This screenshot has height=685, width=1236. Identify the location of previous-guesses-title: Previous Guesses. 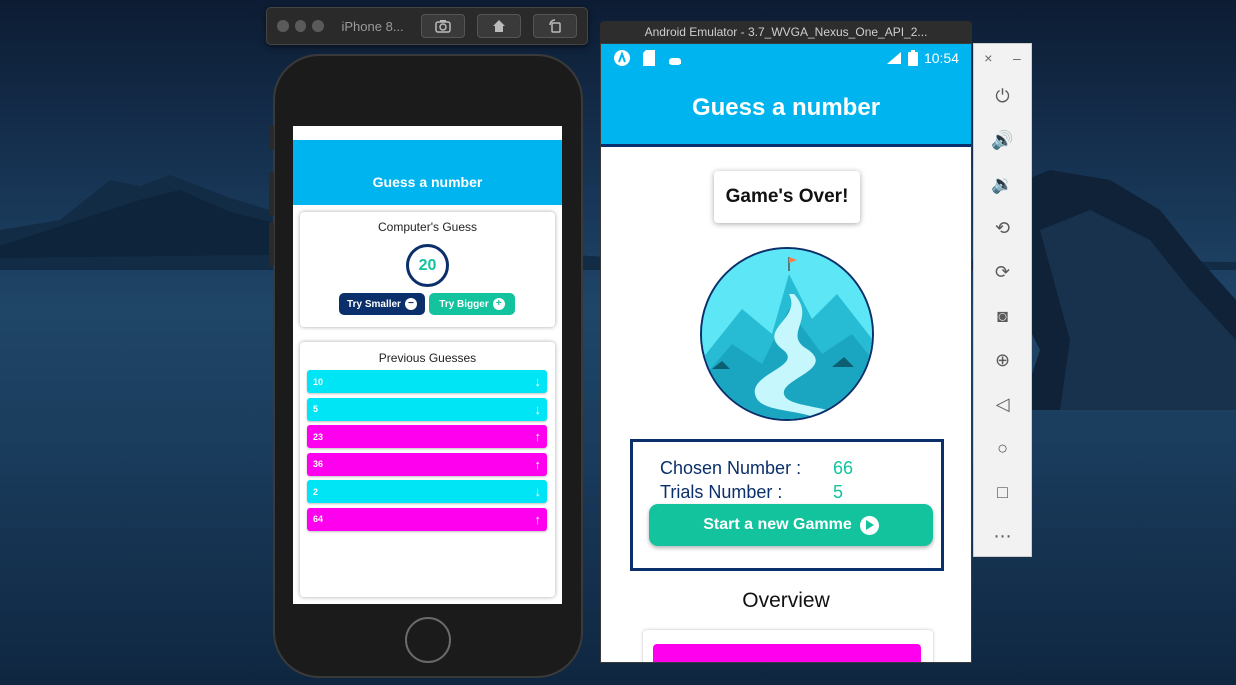
(427, 358).